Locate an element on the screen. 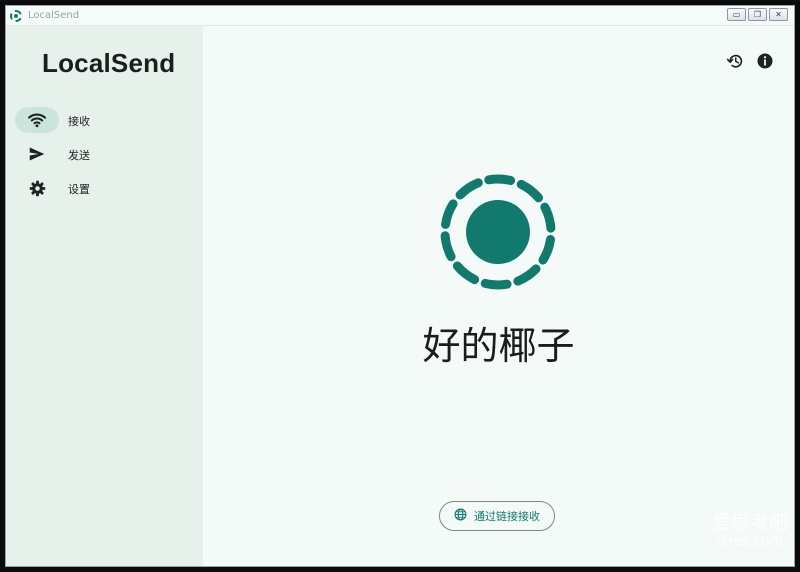 Image resolution: width=800 pixels, height=572 pixels. globe-icon is located at coordinates (460, 516).